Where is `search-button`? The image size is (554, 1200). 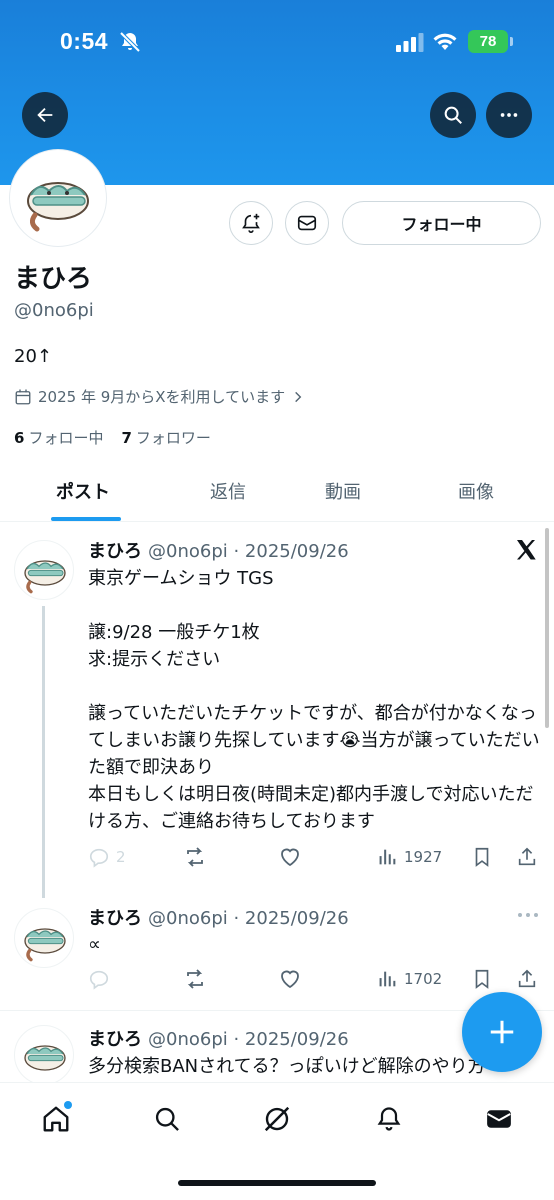 search-button is located at coordinates (453, 115).